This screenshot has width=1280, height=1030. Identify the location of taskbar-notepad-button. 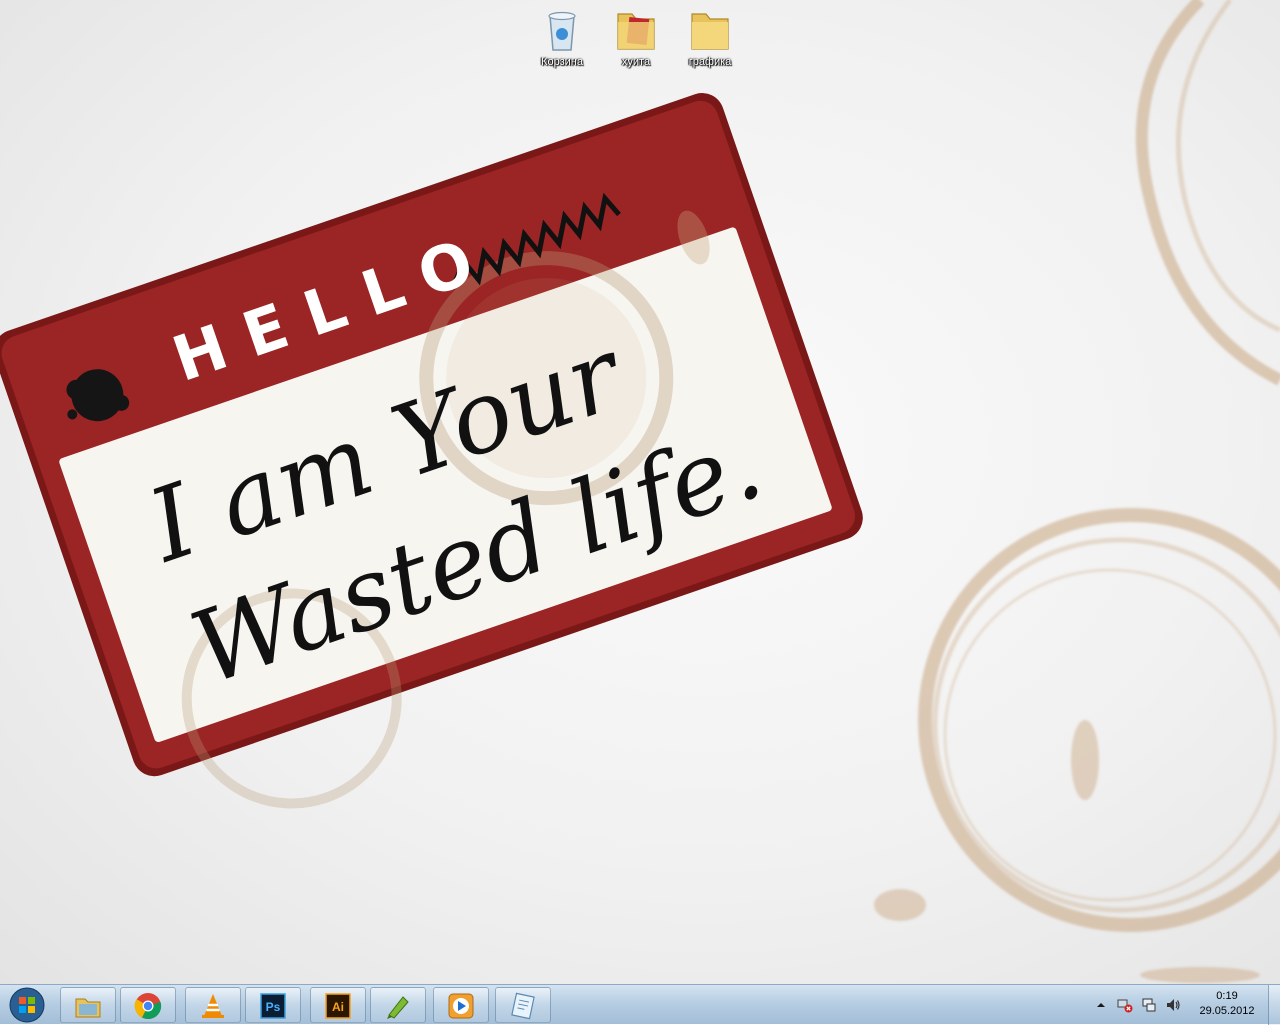
(523, 1005).